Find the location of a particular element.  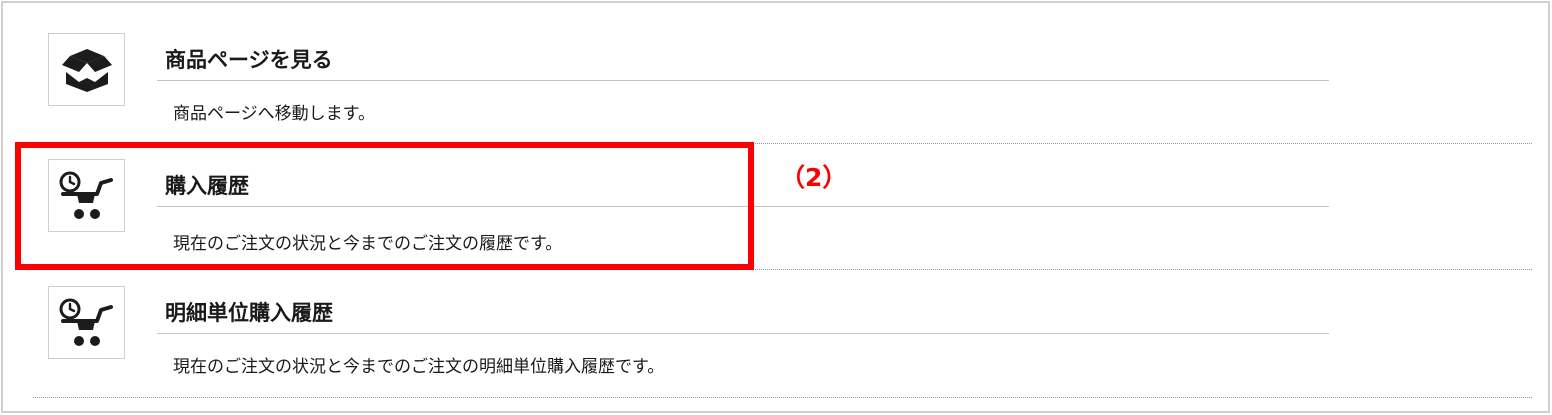

row-separator is located at coordinates (782, 397).